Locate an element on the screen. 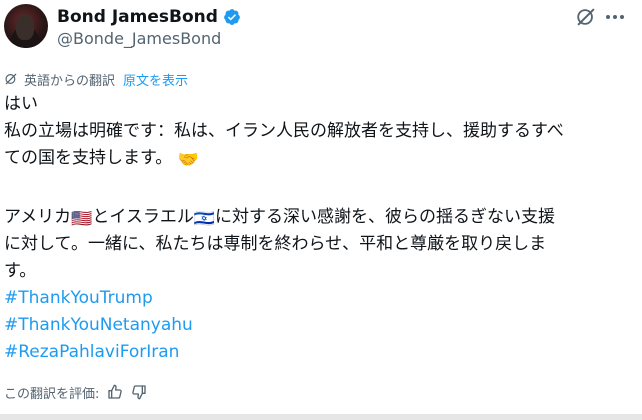 The height and width of the screenshot is (420, 642). post-text-line: ての国を支持します。 🤝 is located at coordinates (101, 159).